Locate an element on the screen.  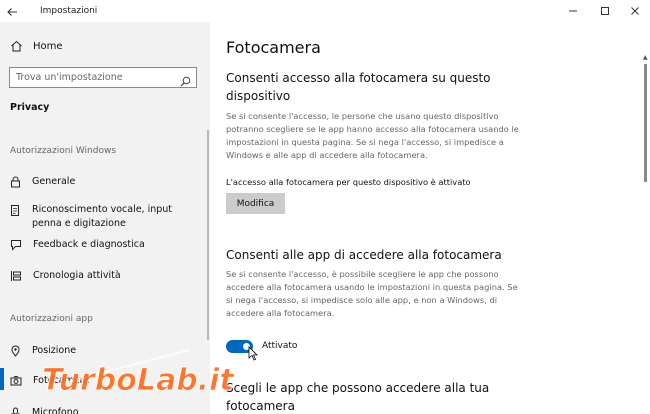
search-icon is located at coordinates (185, 81).